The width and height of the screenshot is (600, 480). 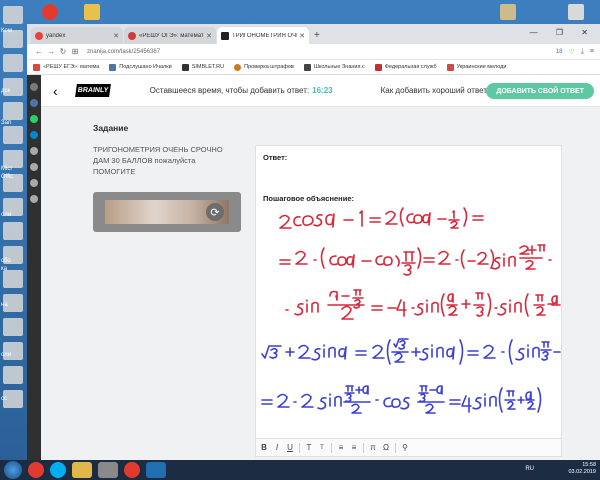 What do you see at coordinates (322, 90) in the screenshot?
I see `time-remaining-value: 16:23` at bounding box center [322, 90].